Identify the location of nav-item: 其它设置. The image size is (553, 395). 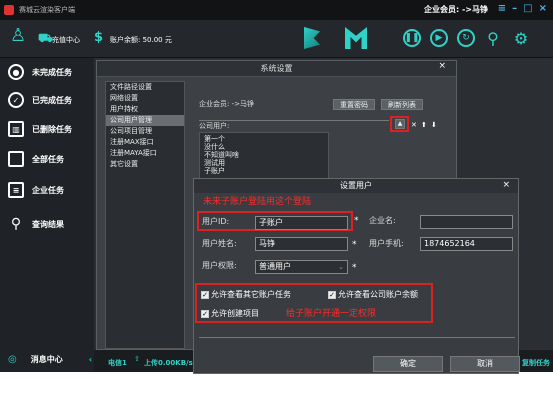
(145, 164).